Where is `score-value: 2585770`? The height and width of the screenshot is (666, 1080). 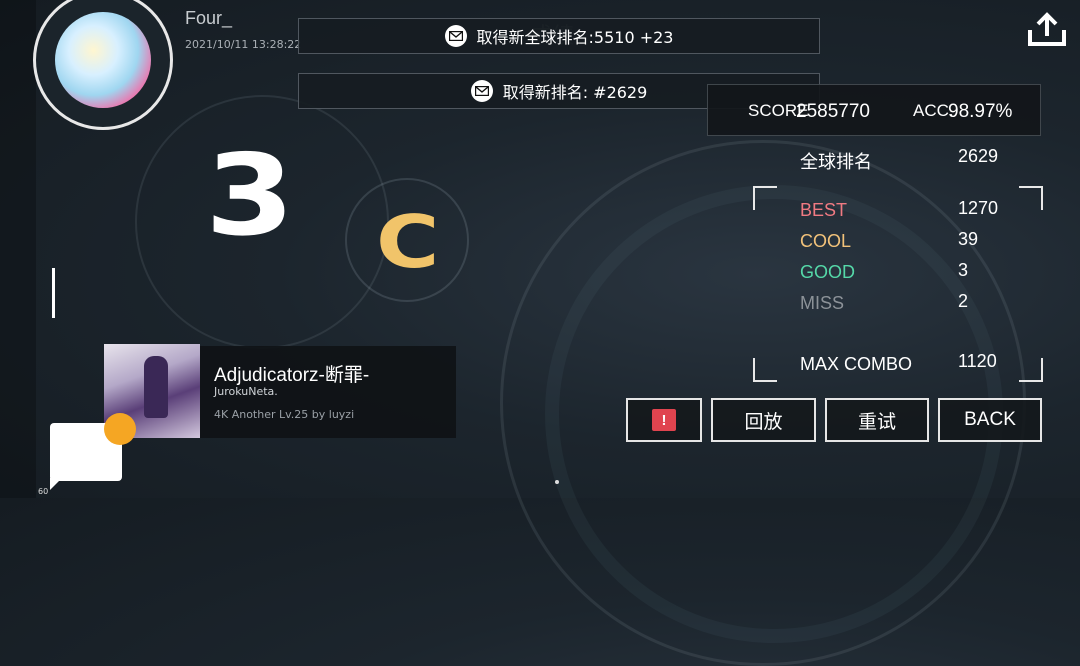 score-value: 2585770 is located at coordinates (833, 111).